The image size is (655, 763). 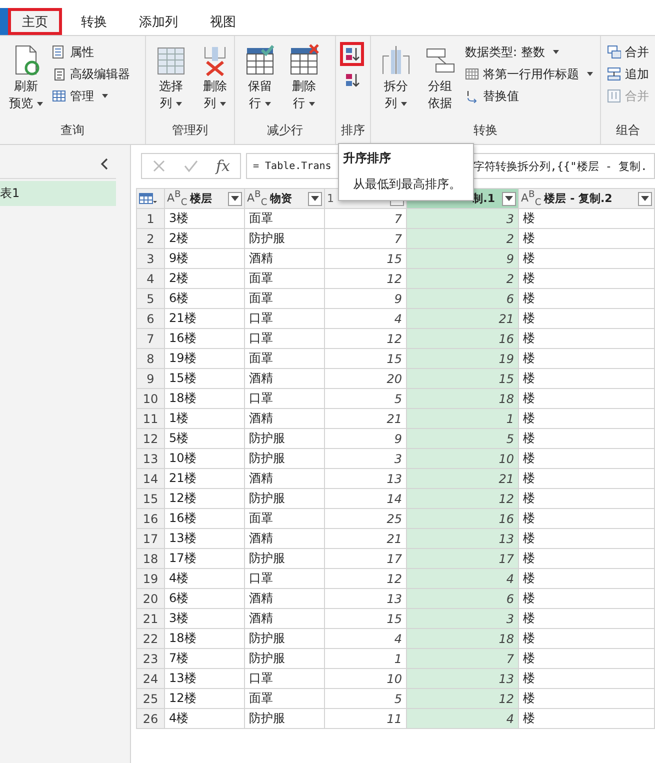 What do you see at coordinates (150, 698) in the screenshot?
I see `row-number: 25` at bounding box center [150, 698].